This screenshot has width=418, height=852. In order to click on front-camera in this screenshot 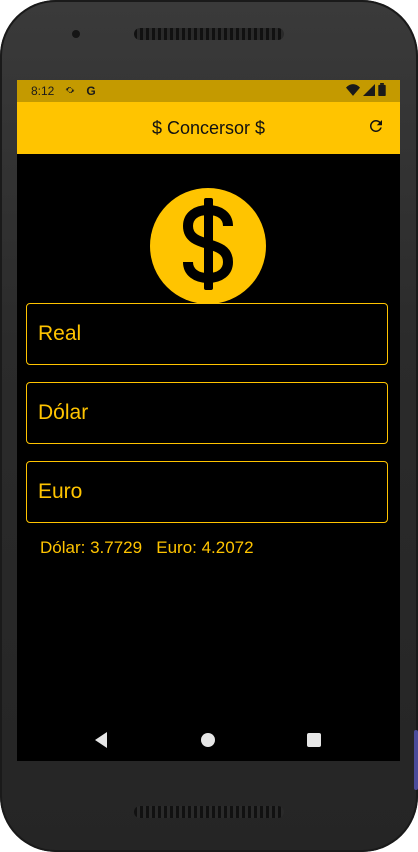, I will do `click(76, 34)`.